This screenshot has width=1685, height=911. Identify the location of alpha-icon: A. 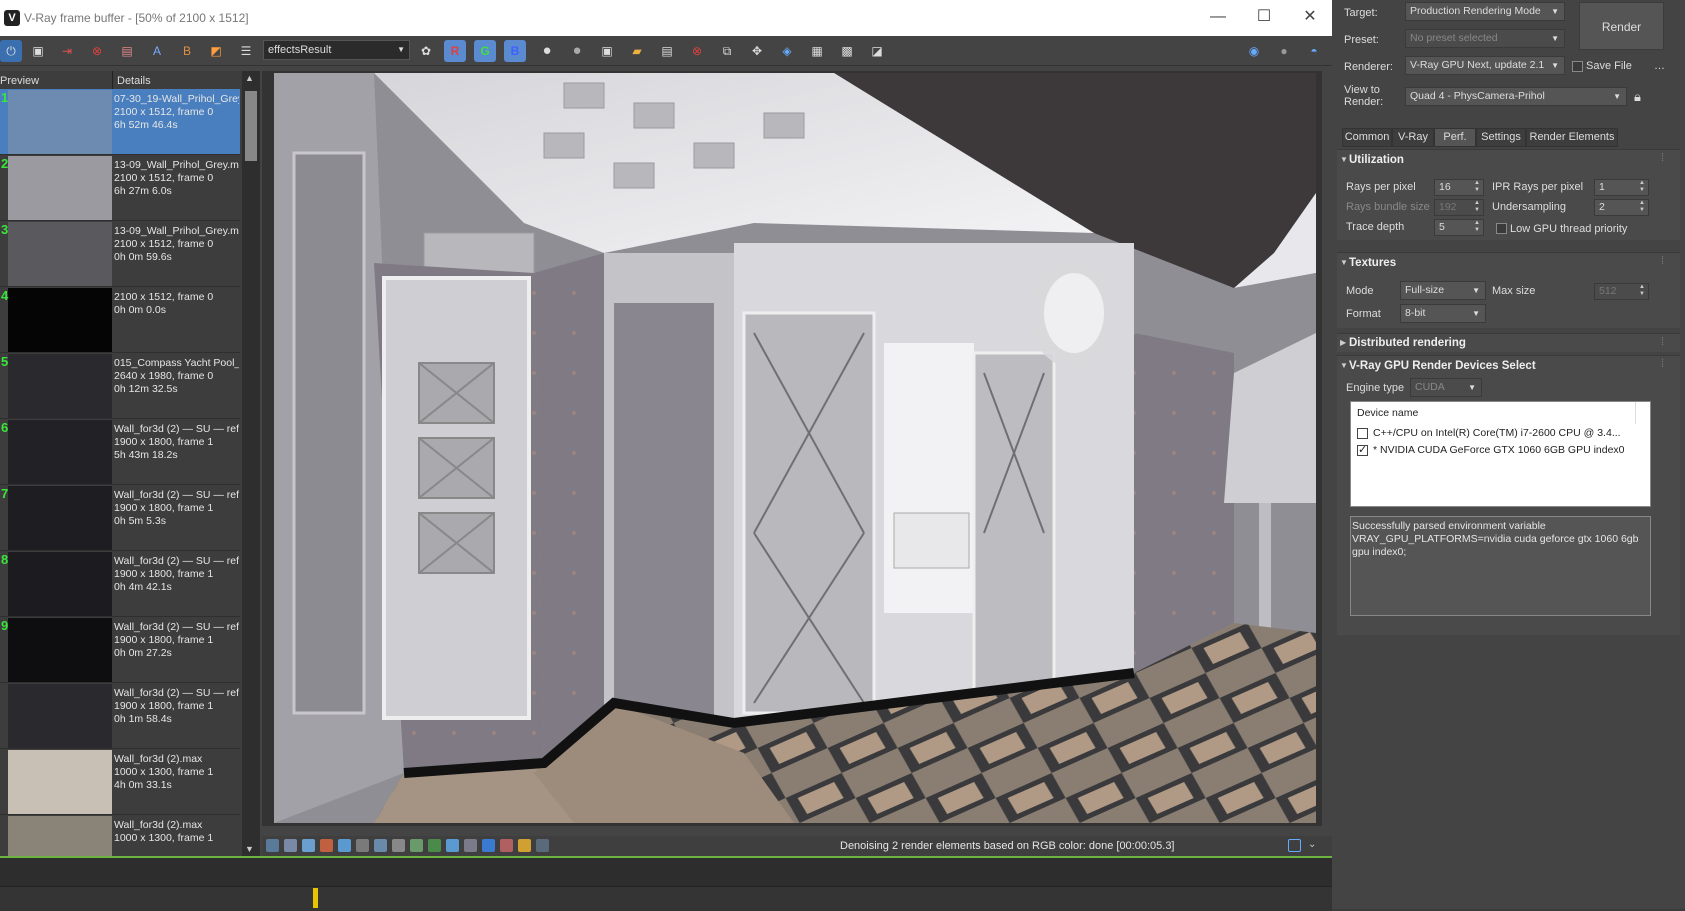
(157, 51).